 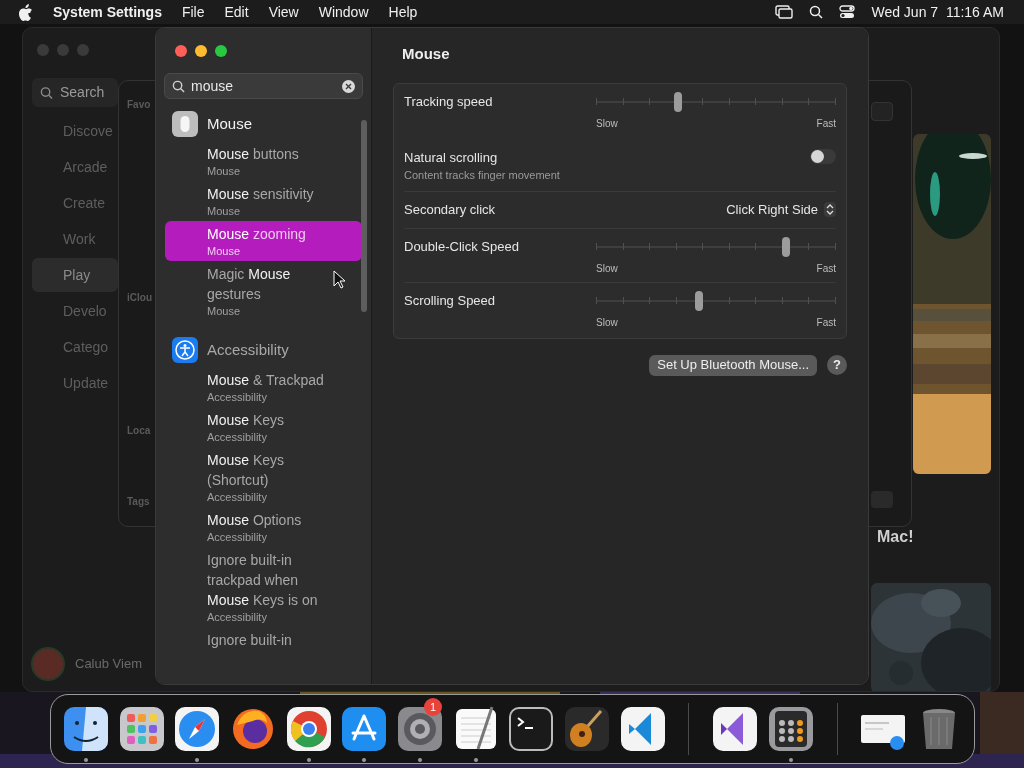 I want to click on search-field: Search, so click(x=75, y=92).